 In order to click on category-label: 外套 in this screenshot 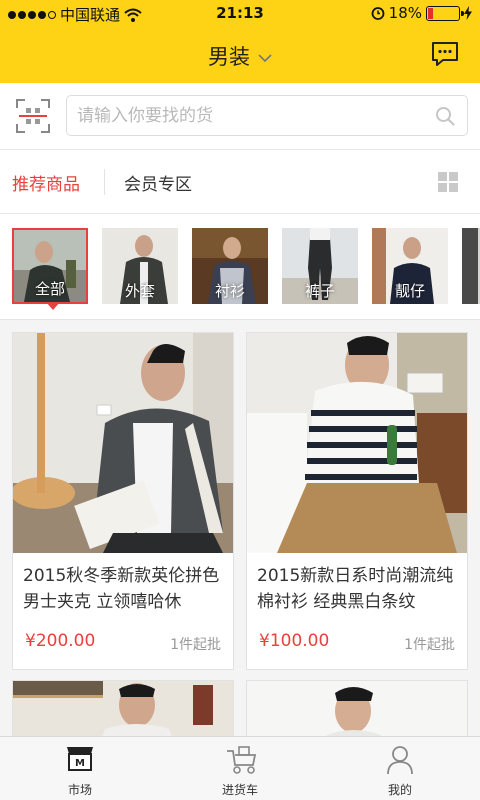, I will do `click(139, 291)`.